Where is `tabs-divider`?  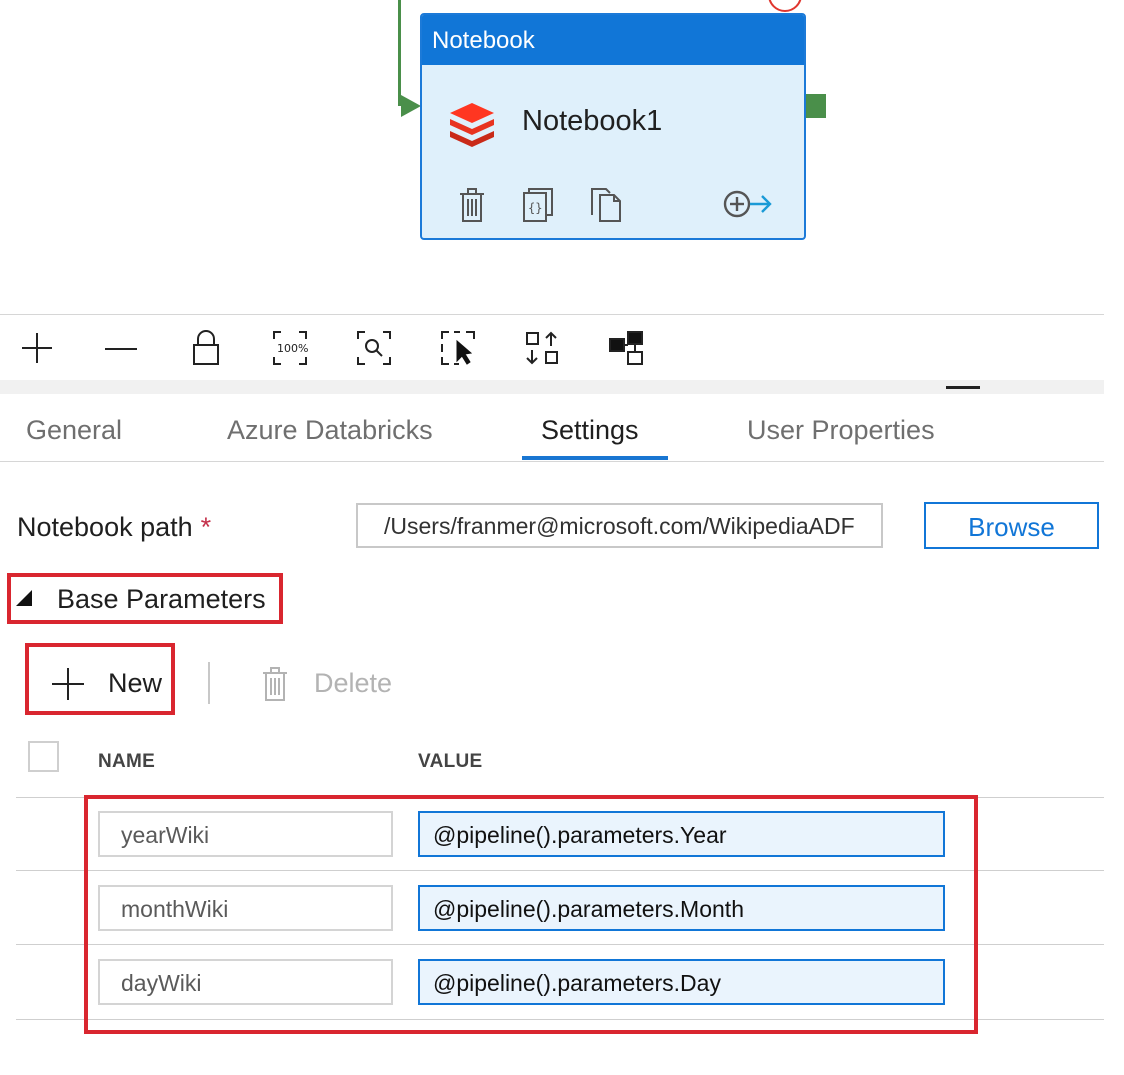
tabs-divider is located at coordinates (552, 461).